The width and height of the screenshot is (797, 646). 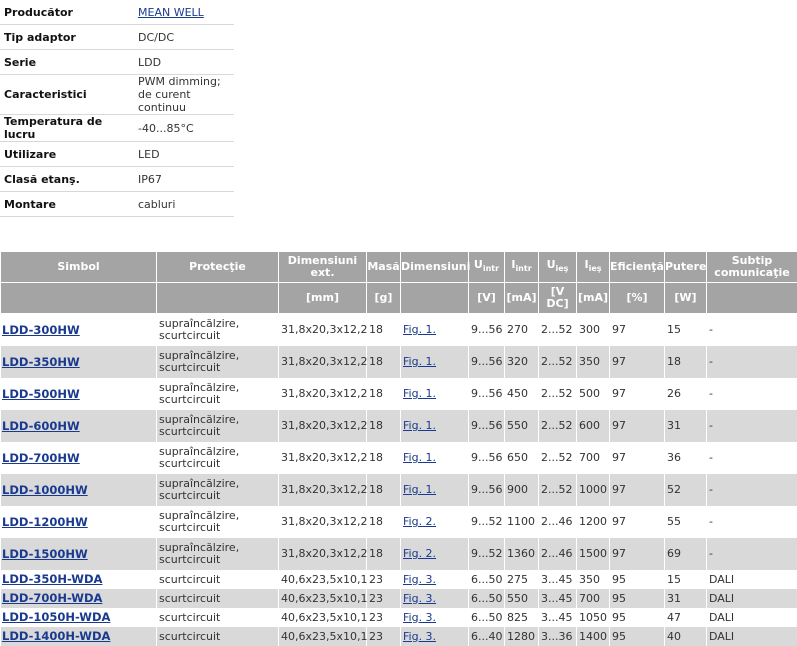 I want to click on symbol-cell: LDD-1000HW, so click(x=79, y=490).